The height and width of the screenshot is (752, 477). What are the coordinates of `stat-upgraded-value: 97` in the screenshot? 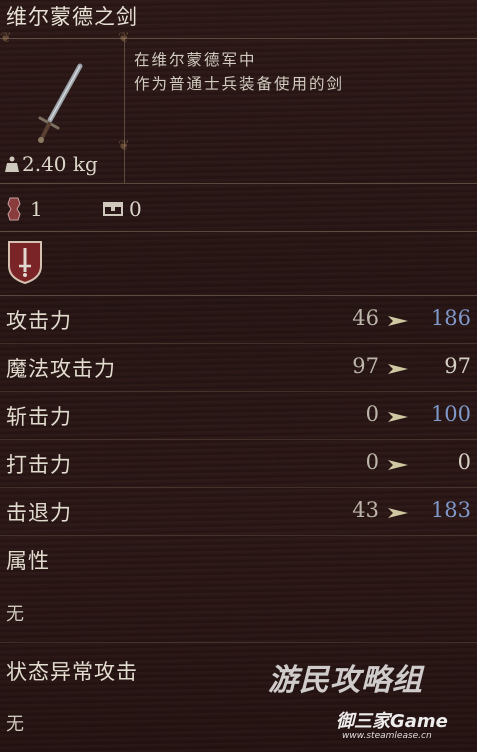 It's located at (457, 366).